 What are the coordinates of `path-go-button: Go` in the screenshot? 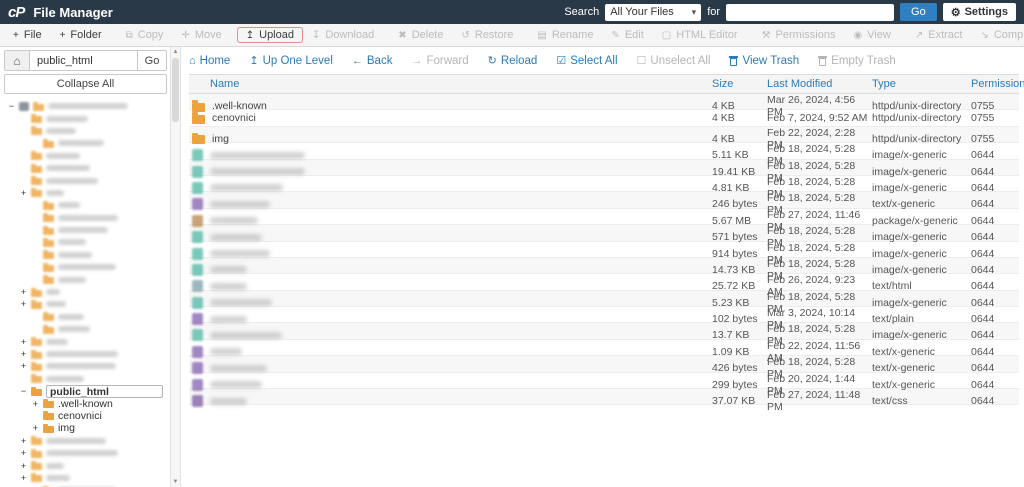 It's located at (151, 60).